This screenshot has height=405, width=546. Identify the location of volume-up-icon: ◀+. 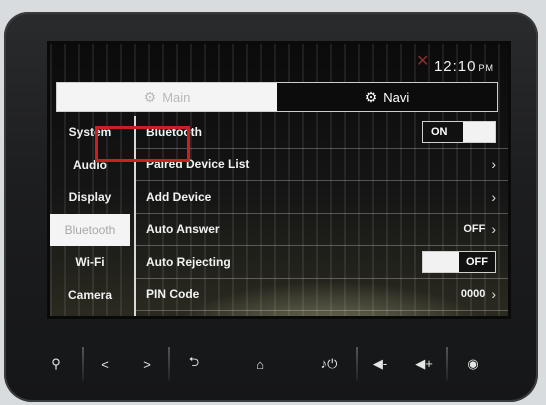
(424, 363).